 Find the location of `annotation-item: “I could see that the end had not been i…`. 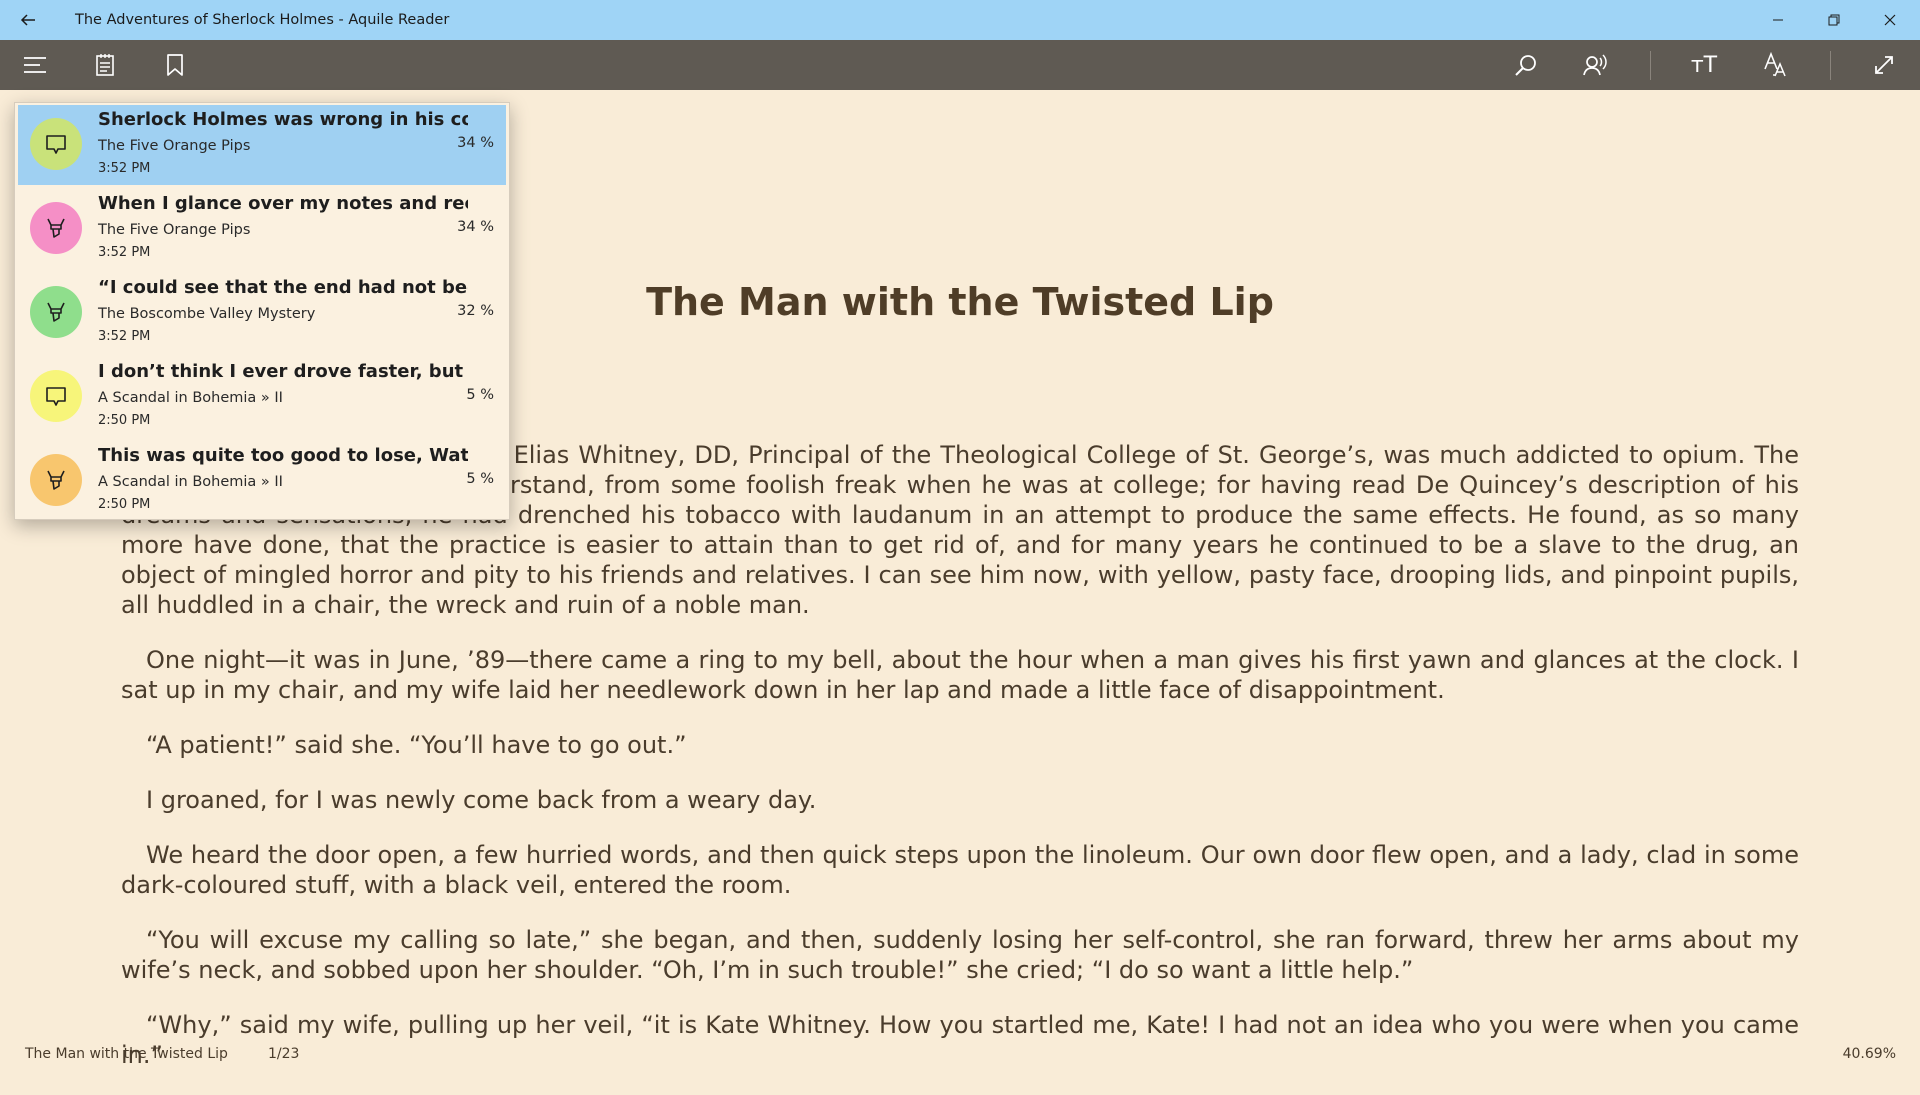

annotation-item: “I could see that the end had not been i… is located at coordinates (262, 313).